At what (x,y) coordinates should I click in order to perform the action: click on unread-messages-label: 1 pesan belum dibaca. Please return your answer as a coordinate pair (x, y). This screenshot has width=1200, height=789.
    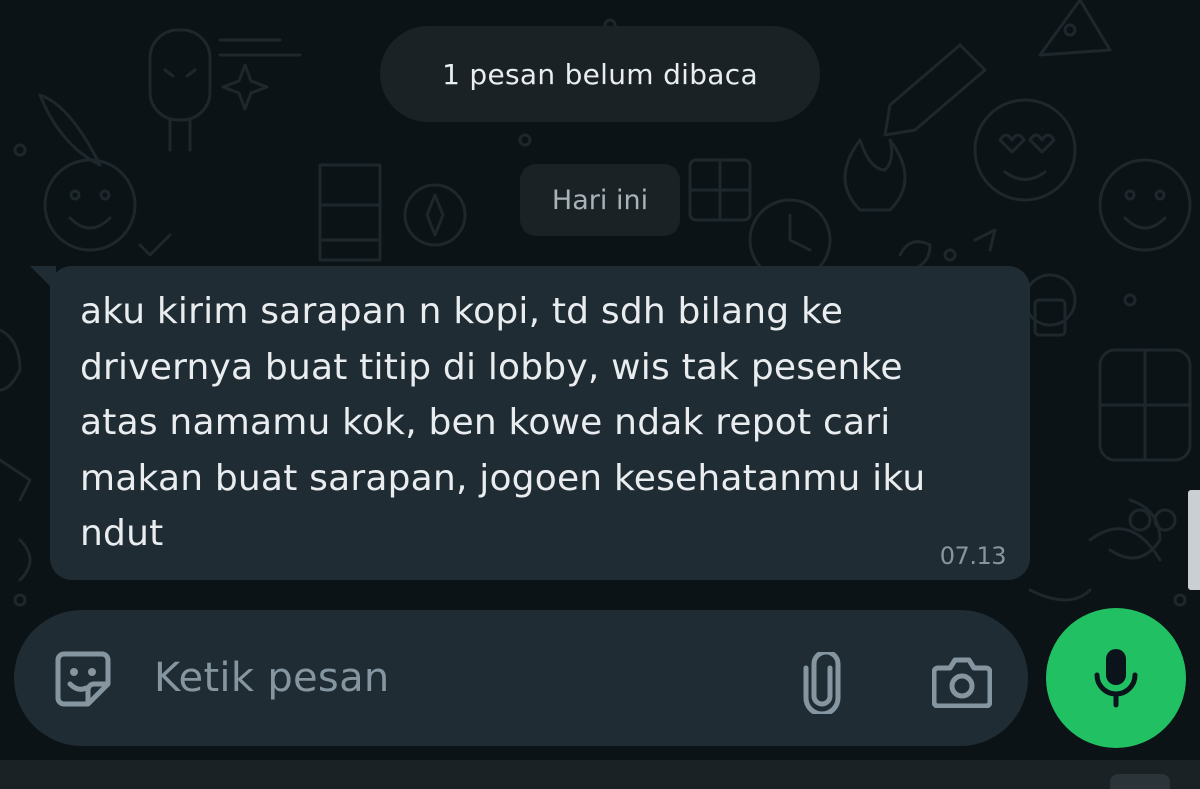
    Looking at the image, I should click on (600, 74).